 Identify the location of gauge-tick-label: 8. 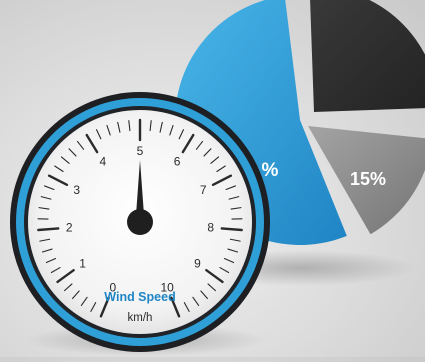
(210, 228).